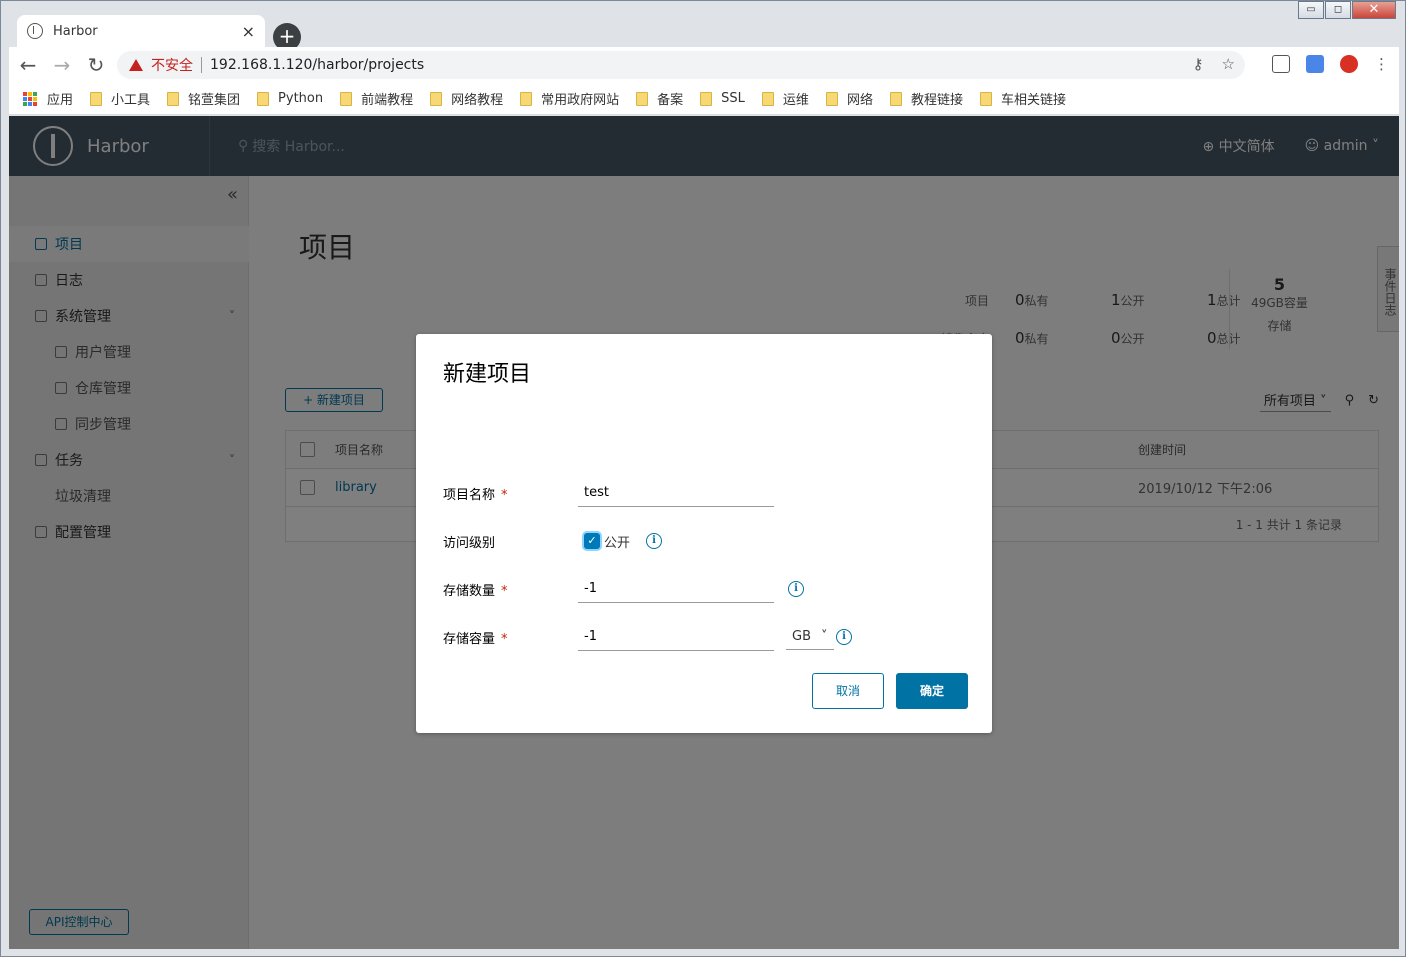  What do you see at coordinates (301, 98) in the screenshot?
I see `bookmark-label: Python` at bounding box center [301, 98].